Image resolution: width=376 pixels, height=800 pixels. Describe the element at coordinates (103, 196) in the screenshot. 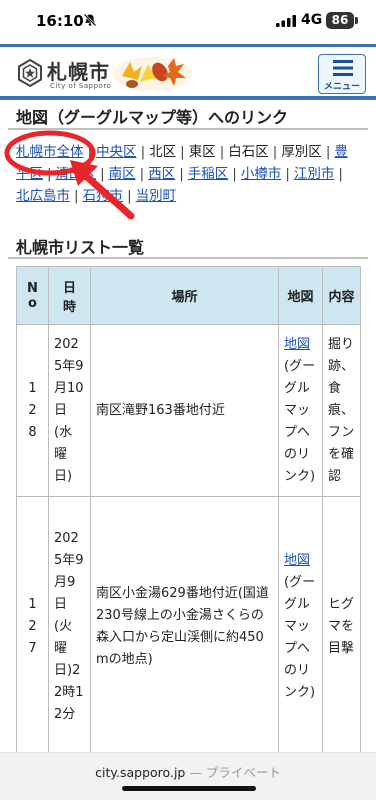

I see `ward-link: 石狩市` at that location.